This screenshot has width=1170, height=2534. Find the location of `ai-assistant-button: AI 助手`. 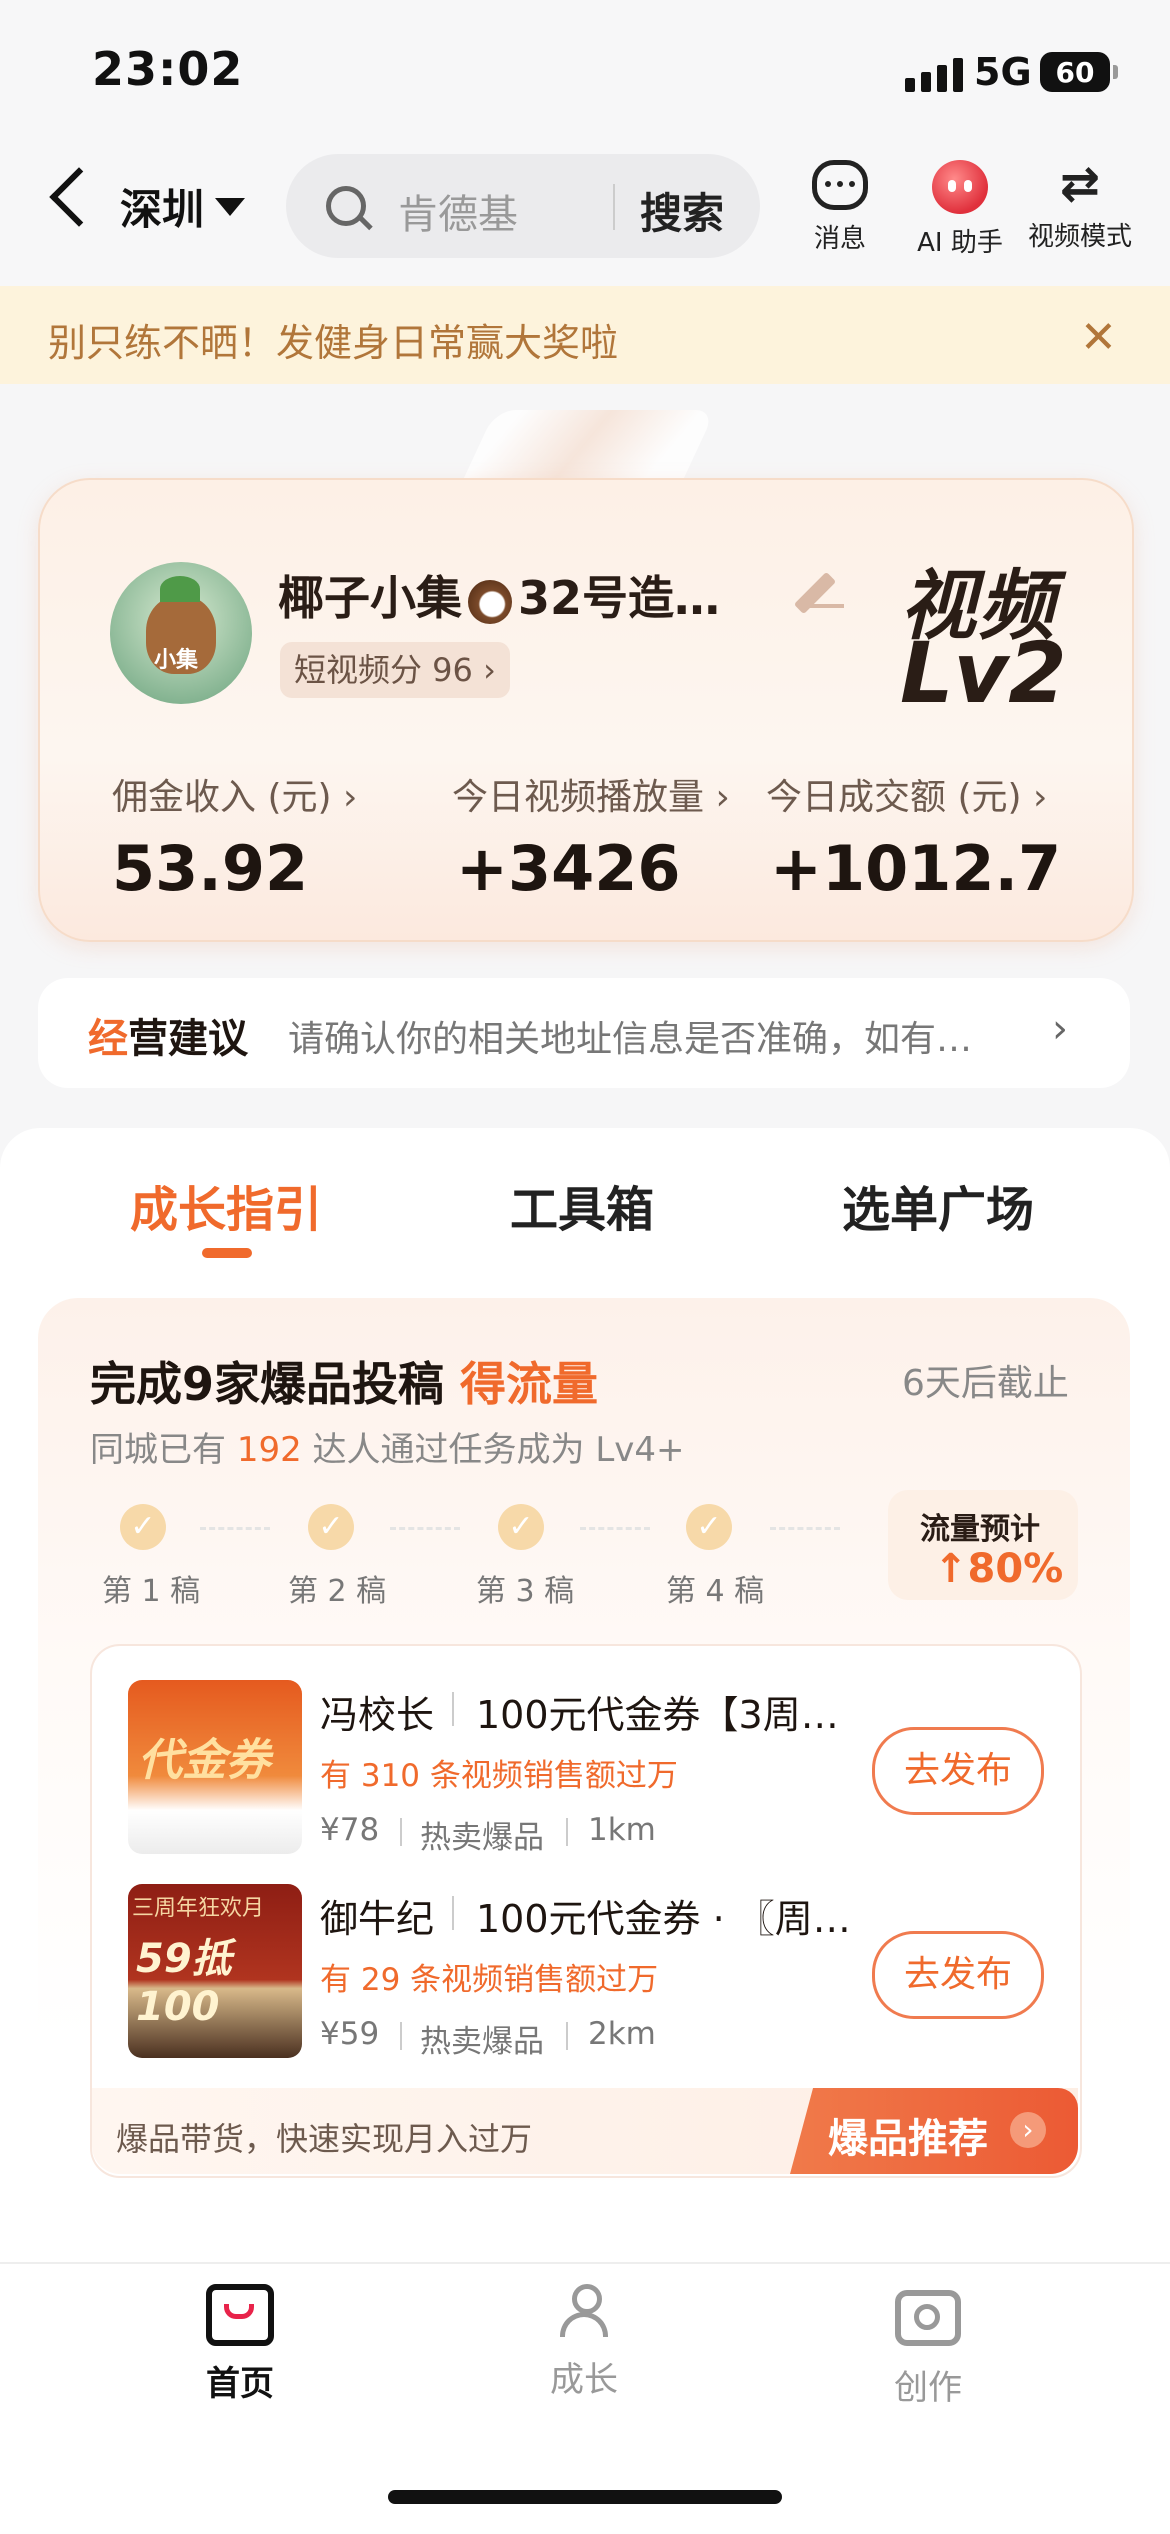

ai-assistant-button: AI 助手 is located at coordinates (960, 209).